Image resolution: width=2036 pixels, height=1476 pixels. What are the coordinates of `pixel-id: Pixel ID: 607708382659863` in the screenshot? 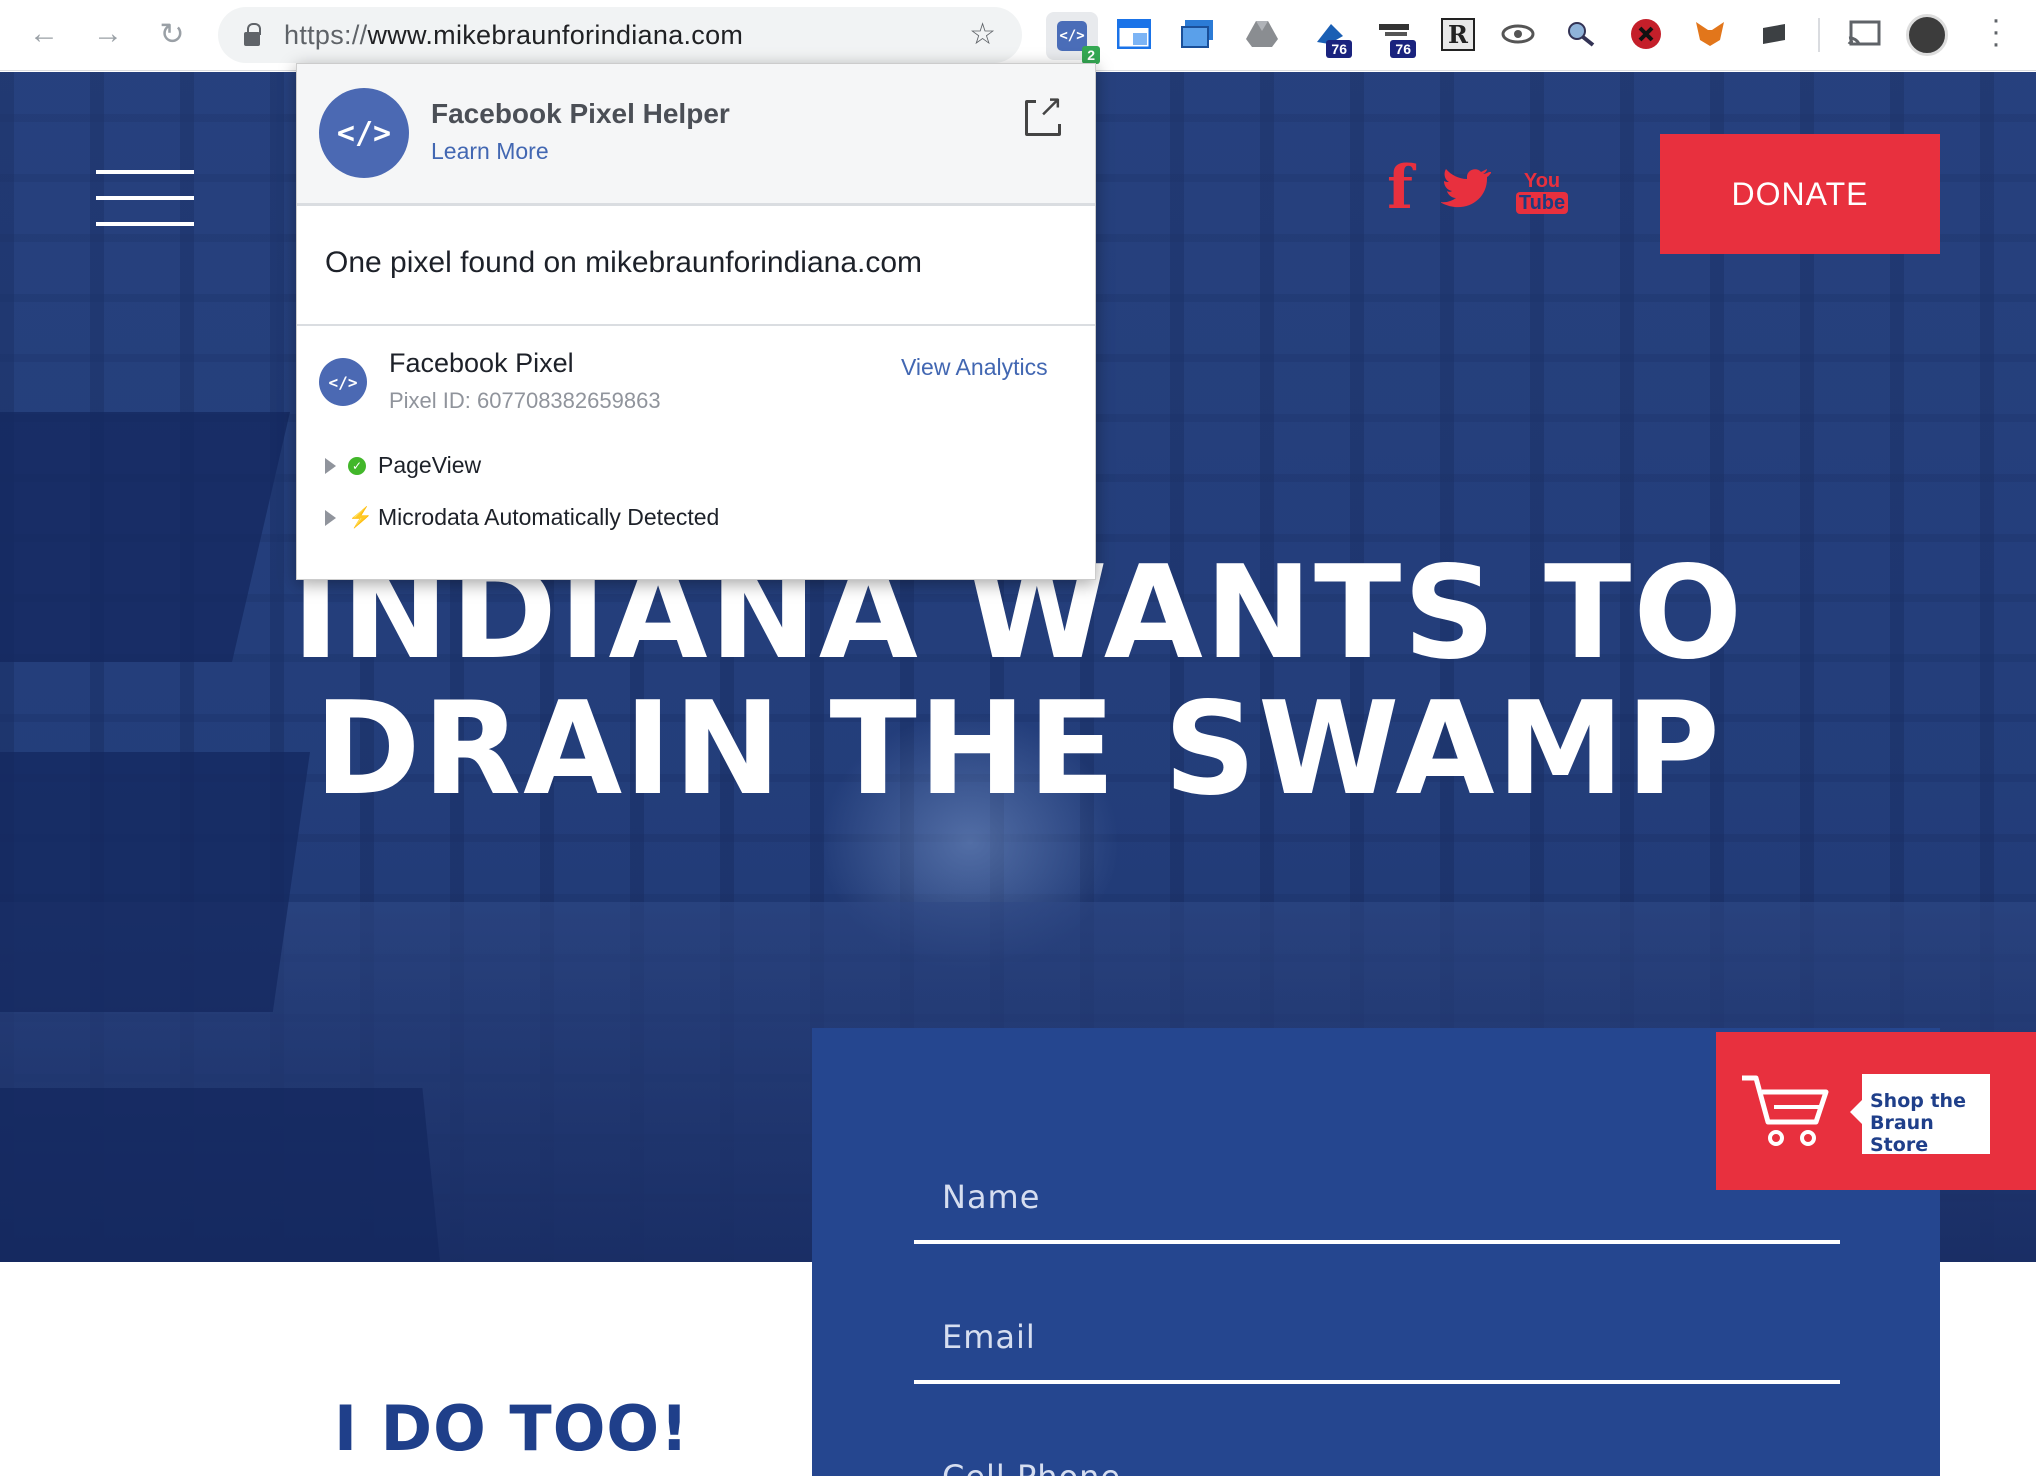 It's located at (525, 400).